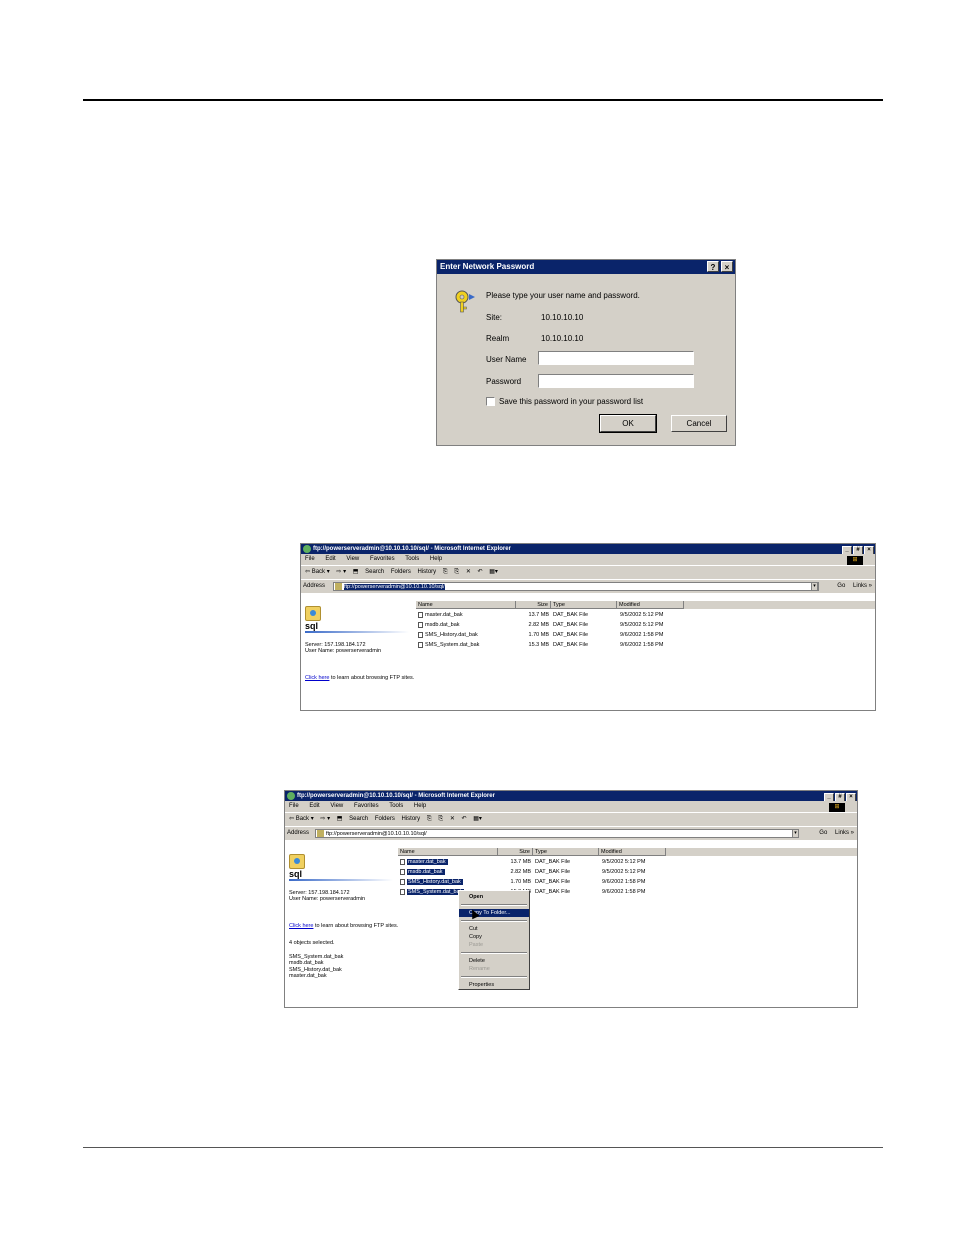  What do you see at coordinates (494, 969) in the screenshot?
I see `menu-rename: Rename` at bounding box center [494, 969].